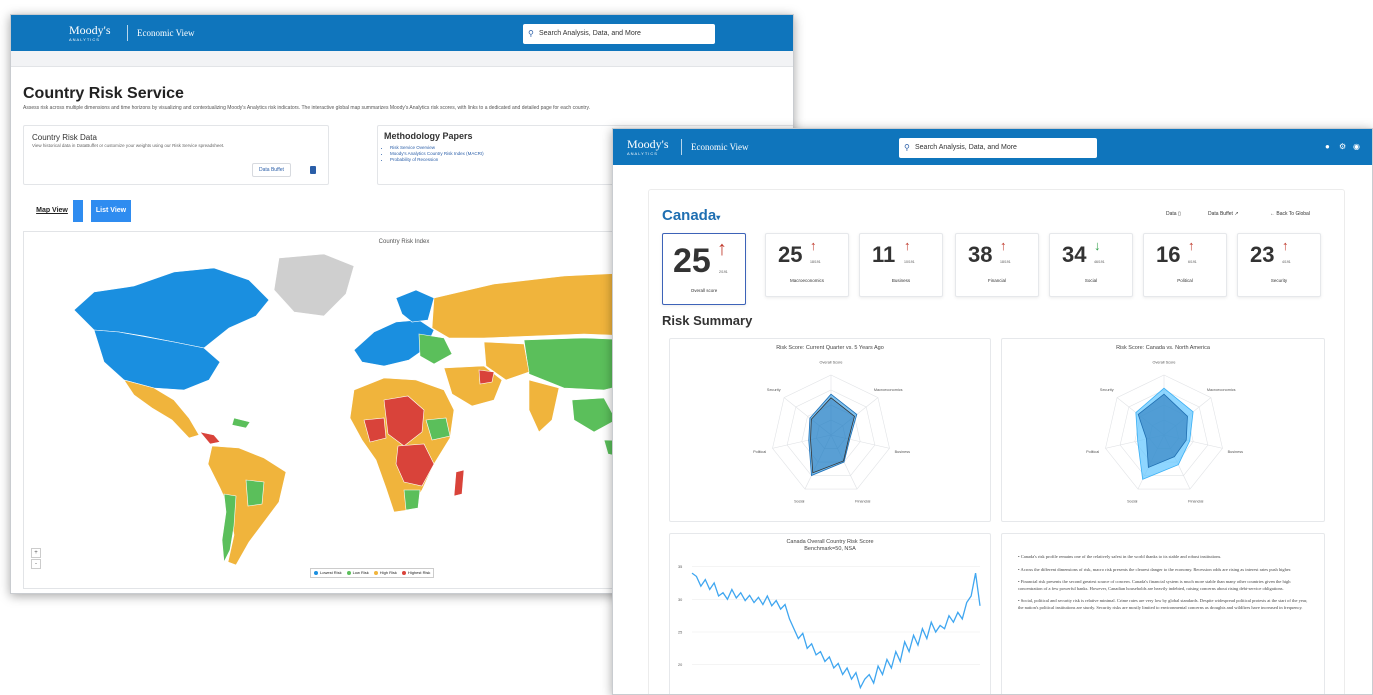  Describe the element at coordinates (52, 211) in the screenshot. I see `tab-map-view: Map View` at that location.